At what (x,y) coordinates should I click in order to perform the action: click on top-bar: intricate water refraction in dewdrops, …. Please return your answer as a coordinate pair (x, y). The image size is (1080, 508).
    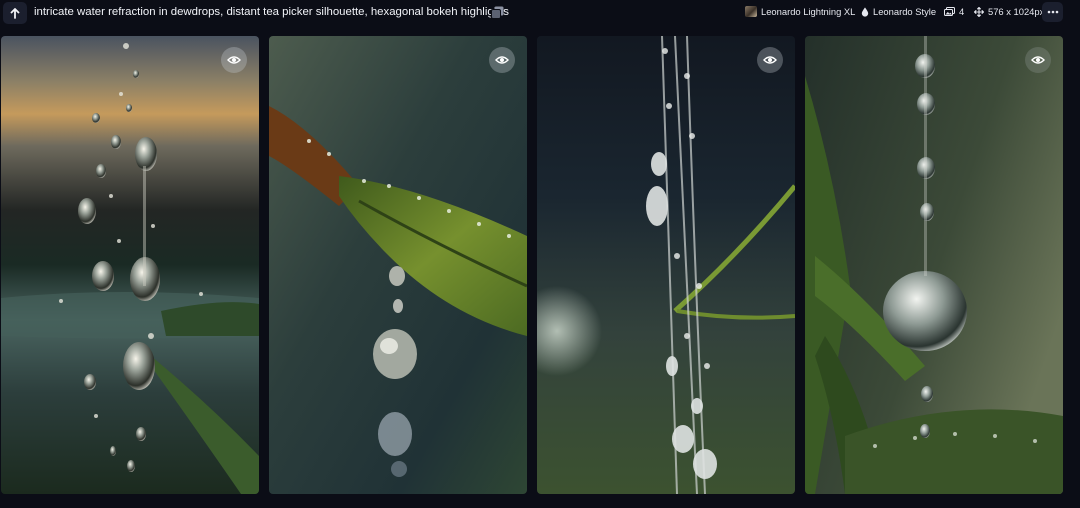
    Looking at the image, I should click on (540, 13).